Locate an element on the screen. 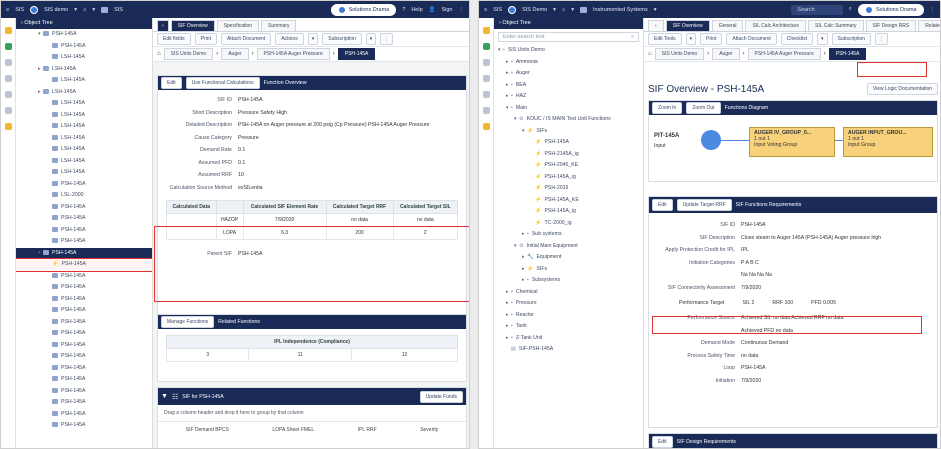 This screenshot has width=941, height=449. tree-item: ▸ ⚡ SIFs is located at coordinates (568, 270).